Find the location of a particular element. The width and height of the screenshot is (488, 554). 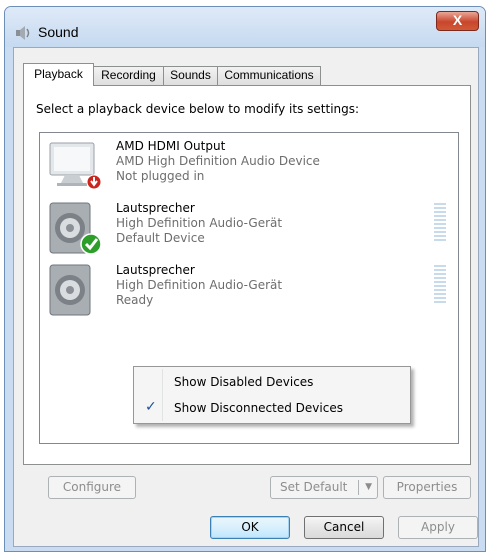

device-status: Default Device is located at coordinates (160, 238).